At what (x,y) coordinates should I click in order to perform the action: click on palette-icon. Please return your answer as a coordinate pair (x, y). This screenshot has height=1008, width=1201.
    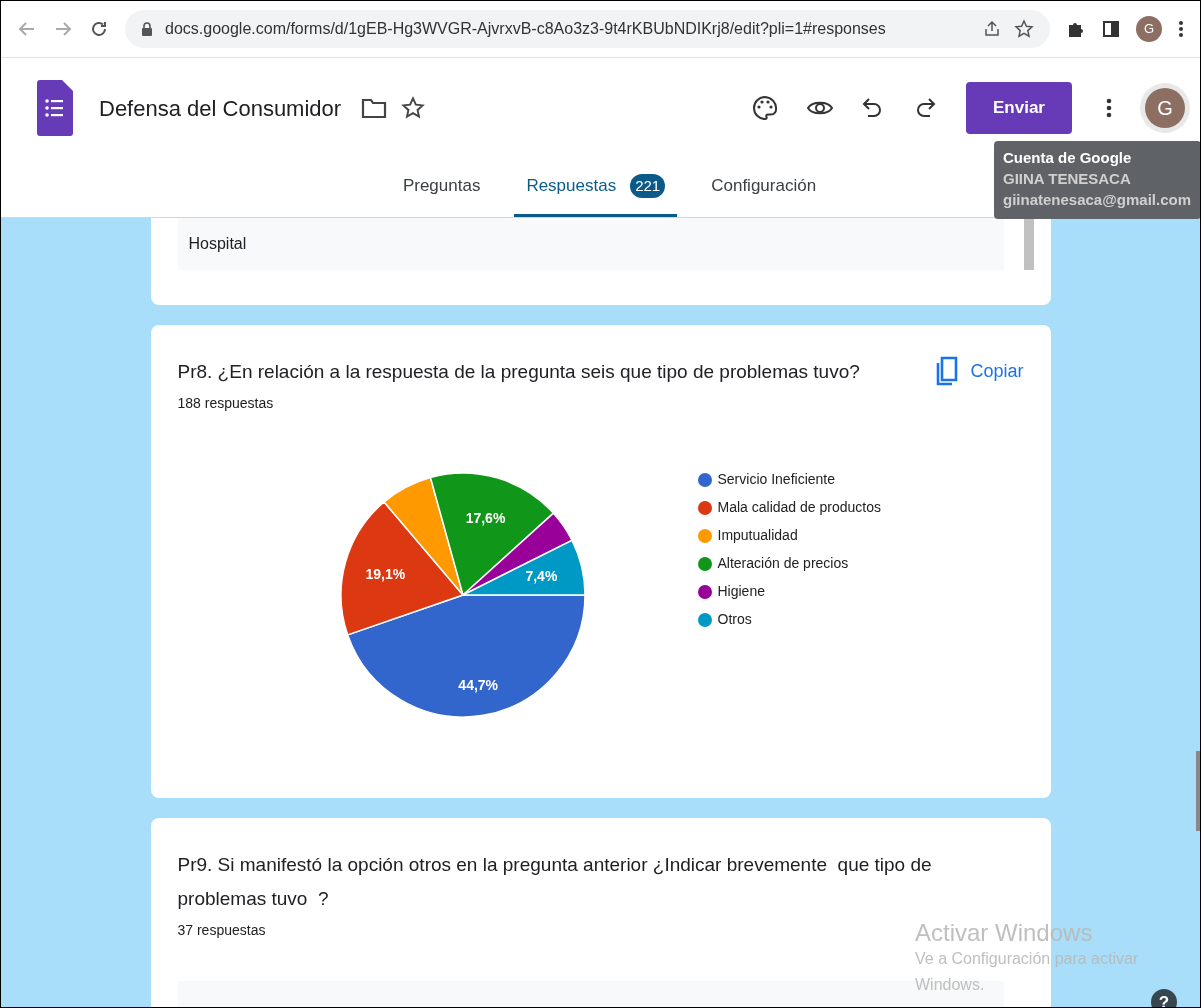
    Looking at the image, I should click on (765, 108).